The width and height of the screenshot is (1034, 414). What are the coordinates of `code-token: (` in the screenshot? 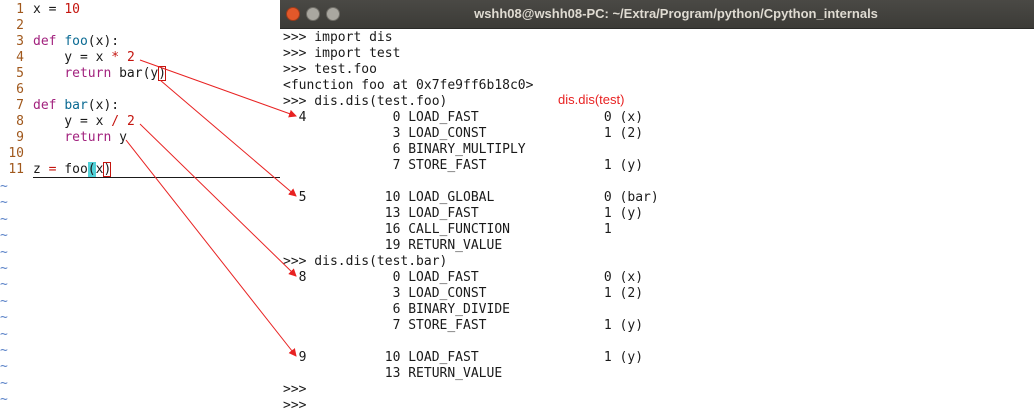 It's located at (91, 169).